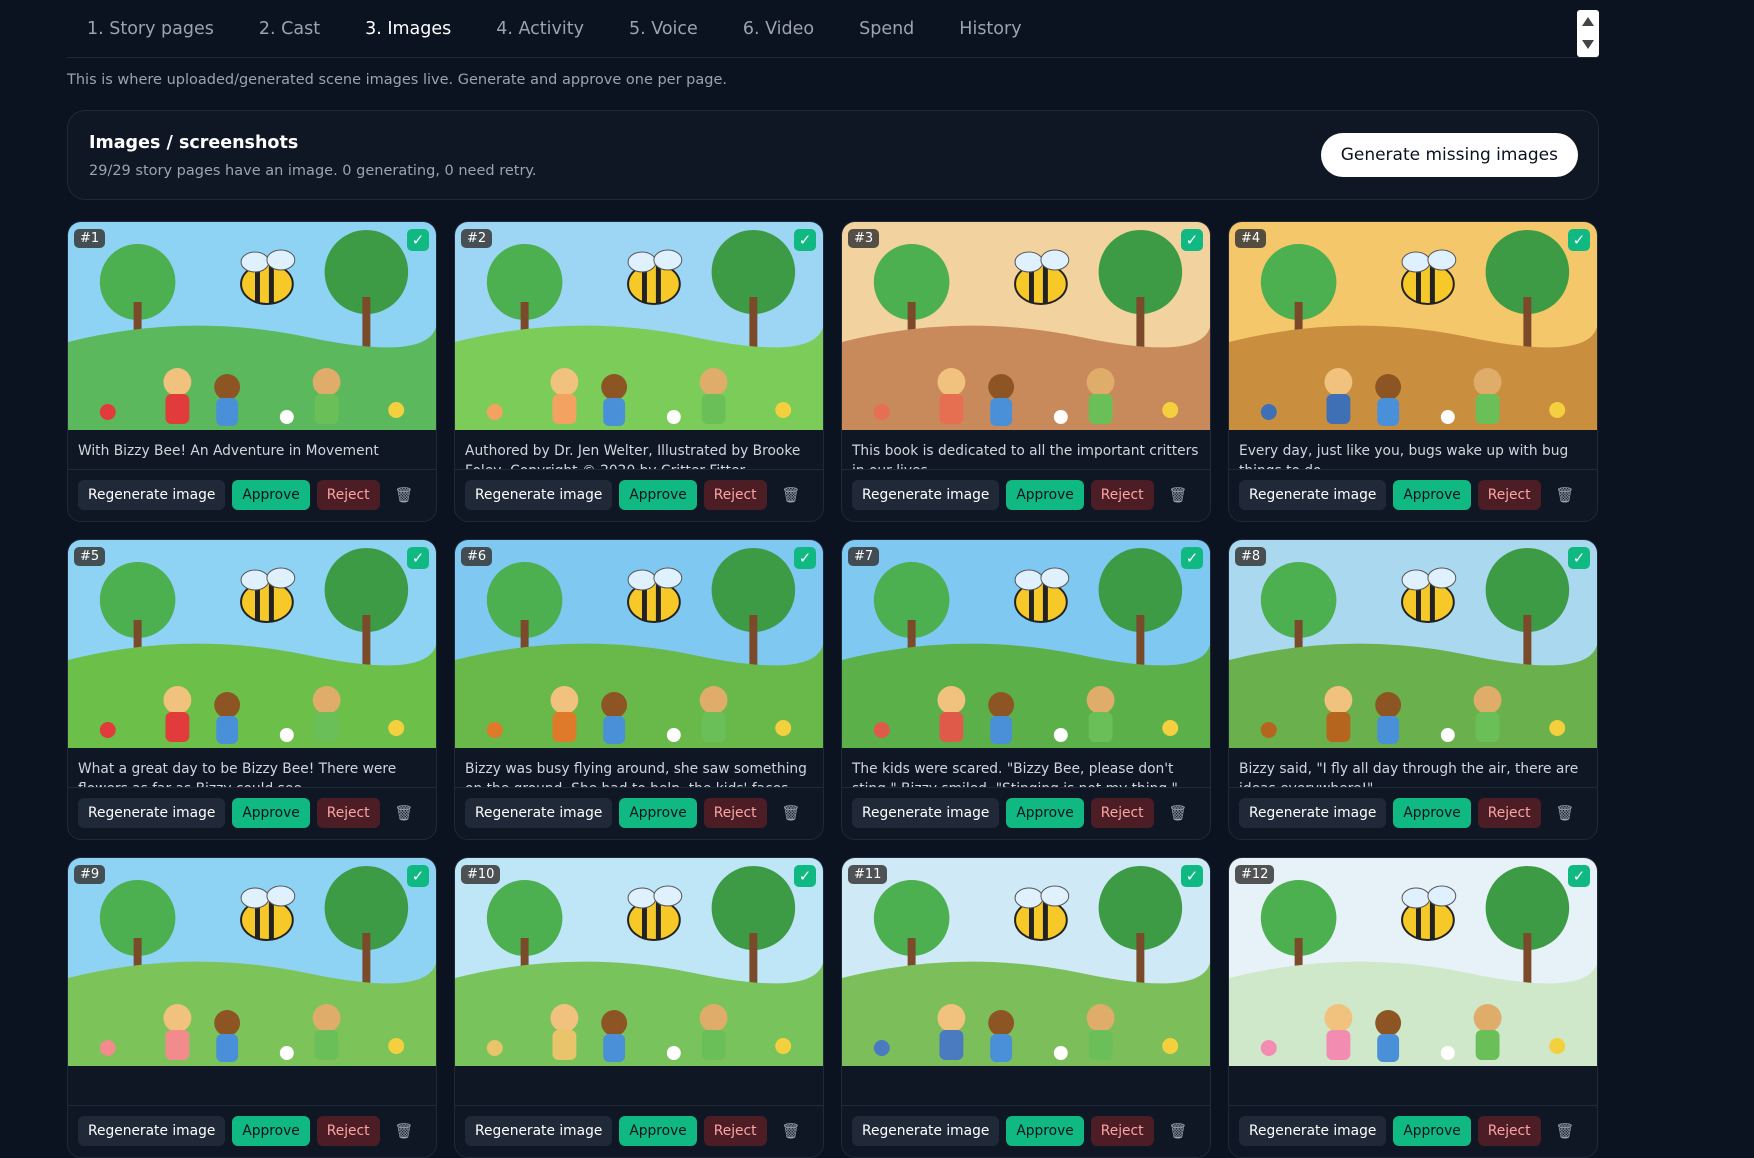  I want to click on image-card: #12 ✓ Regenerate image Approve Reject 🗑, so click(1413, 1007).